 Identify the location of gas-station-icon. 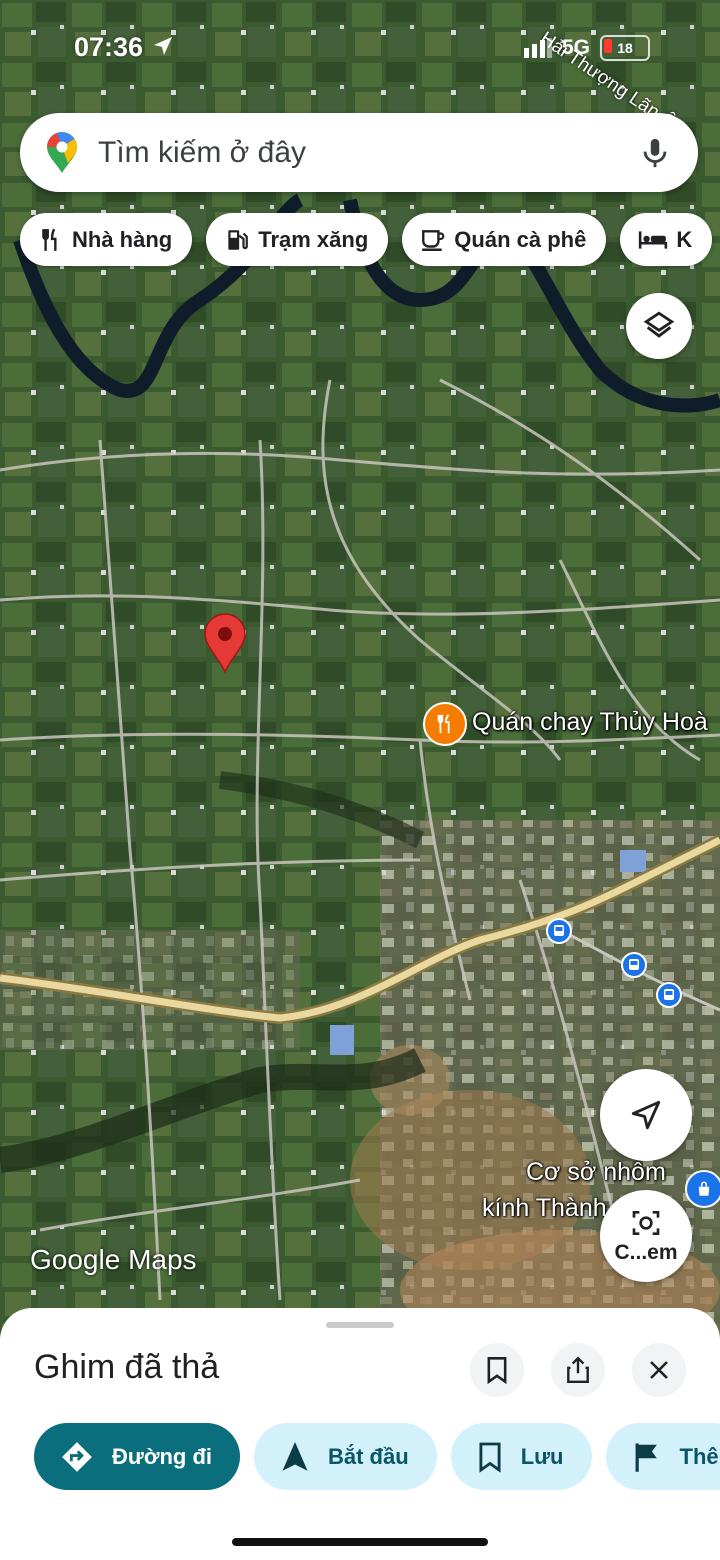
(238, 239).